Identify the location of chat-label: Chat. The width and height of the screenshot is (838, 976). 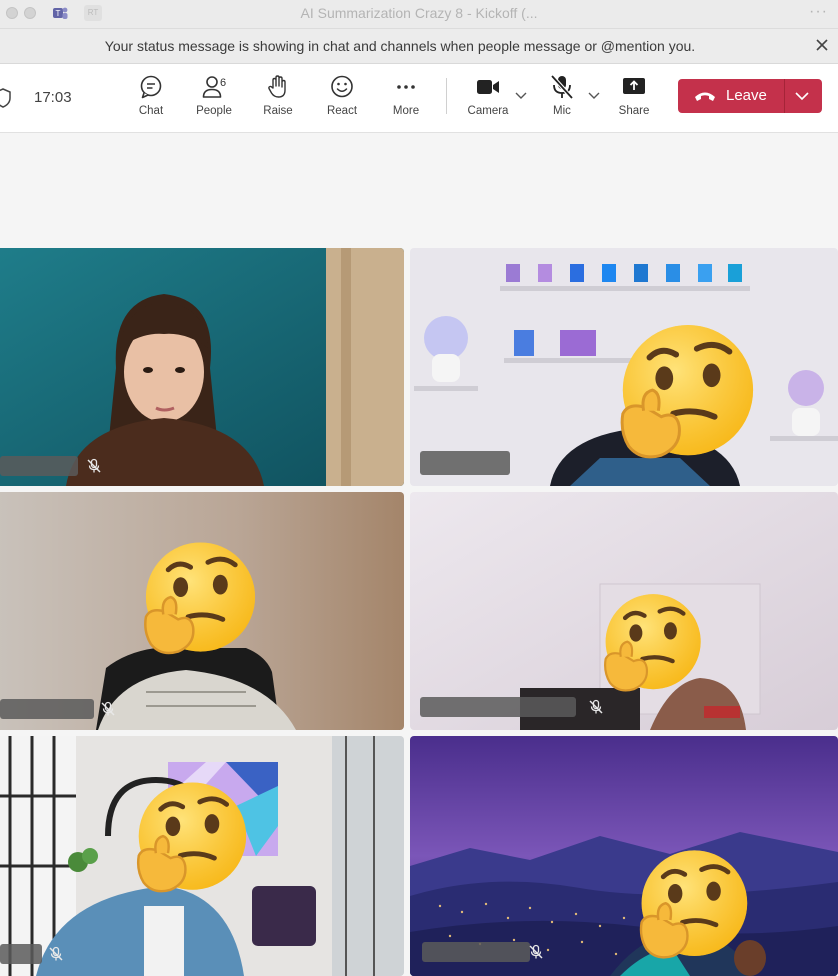
(151, 111).